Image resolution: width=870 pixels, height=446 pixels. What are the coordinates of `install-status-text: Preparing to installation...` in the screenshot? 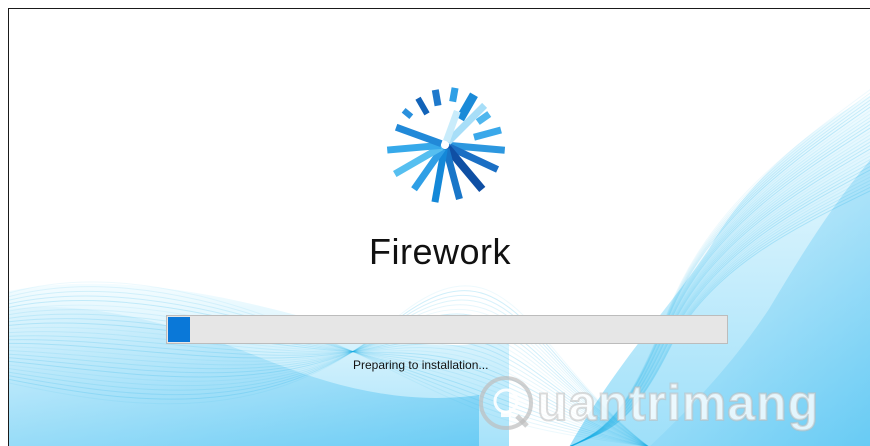 It's located at (421, 365).